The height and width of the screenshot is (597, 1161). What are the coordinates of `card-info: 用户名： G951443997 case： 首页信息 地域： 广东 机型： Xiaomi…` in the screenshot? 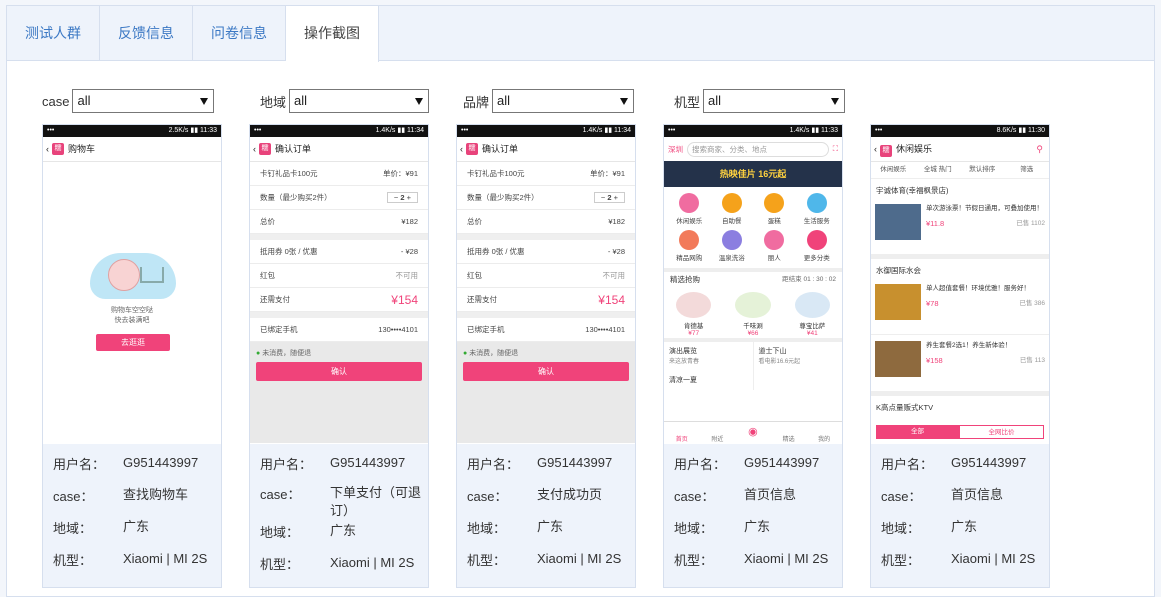 It's located at (960, 515).